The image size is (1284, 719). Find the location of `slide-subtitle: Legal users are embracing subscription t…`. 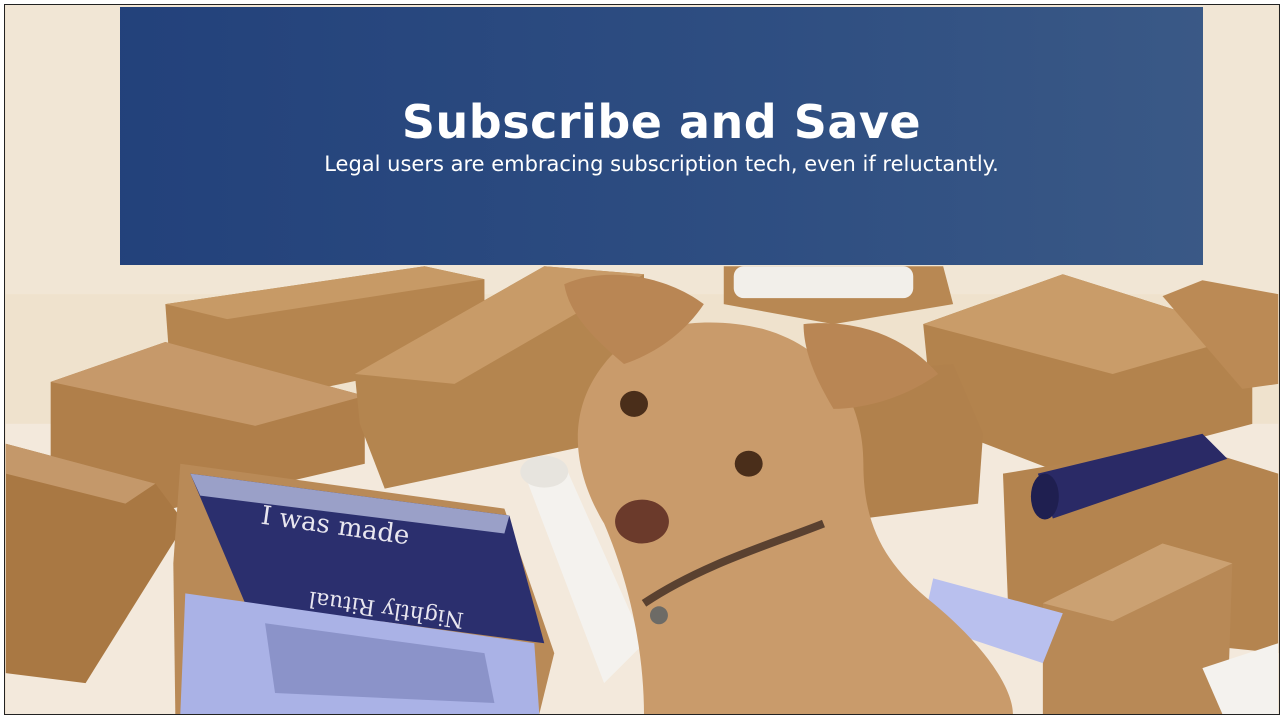

slide-subtitle: Legal users are embracing subscription t… is located at coordinates (661, 164).